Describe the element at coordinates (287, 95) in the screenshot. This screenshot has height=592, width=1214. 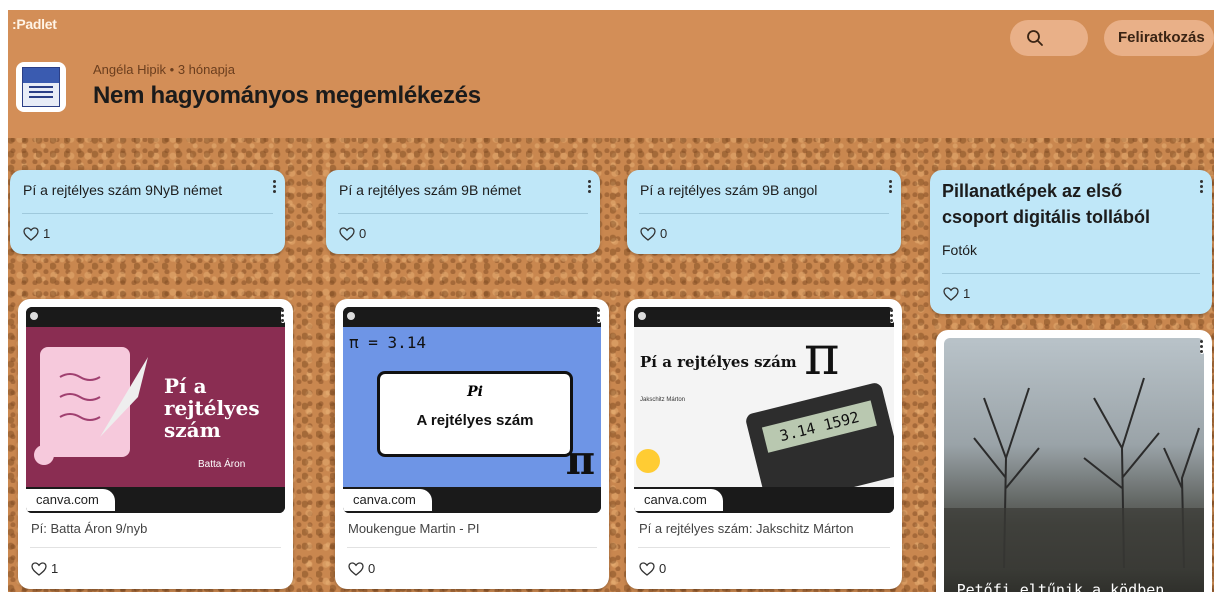
I see `board-title: Nem hagyományos megemlékezés` at that location.